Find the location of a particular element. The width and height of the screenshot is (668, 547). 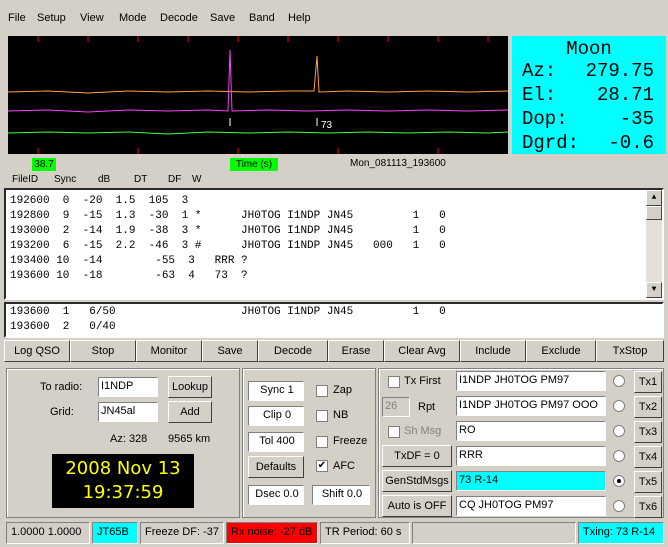

col-sync: Sync is located at coordinates (65, 179).